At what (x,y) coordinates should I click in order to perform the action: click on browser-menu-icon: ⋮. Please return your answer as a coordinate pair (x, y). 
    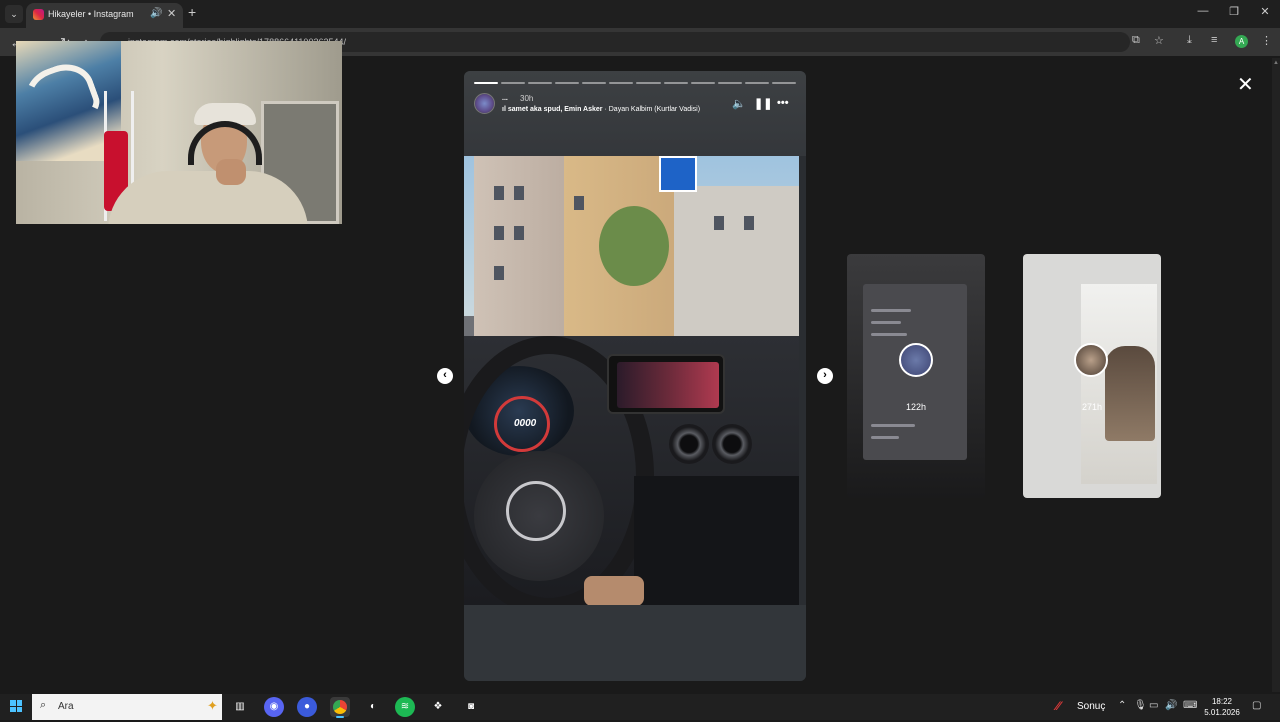
    Looking at the image, I should click on (1266, 40).